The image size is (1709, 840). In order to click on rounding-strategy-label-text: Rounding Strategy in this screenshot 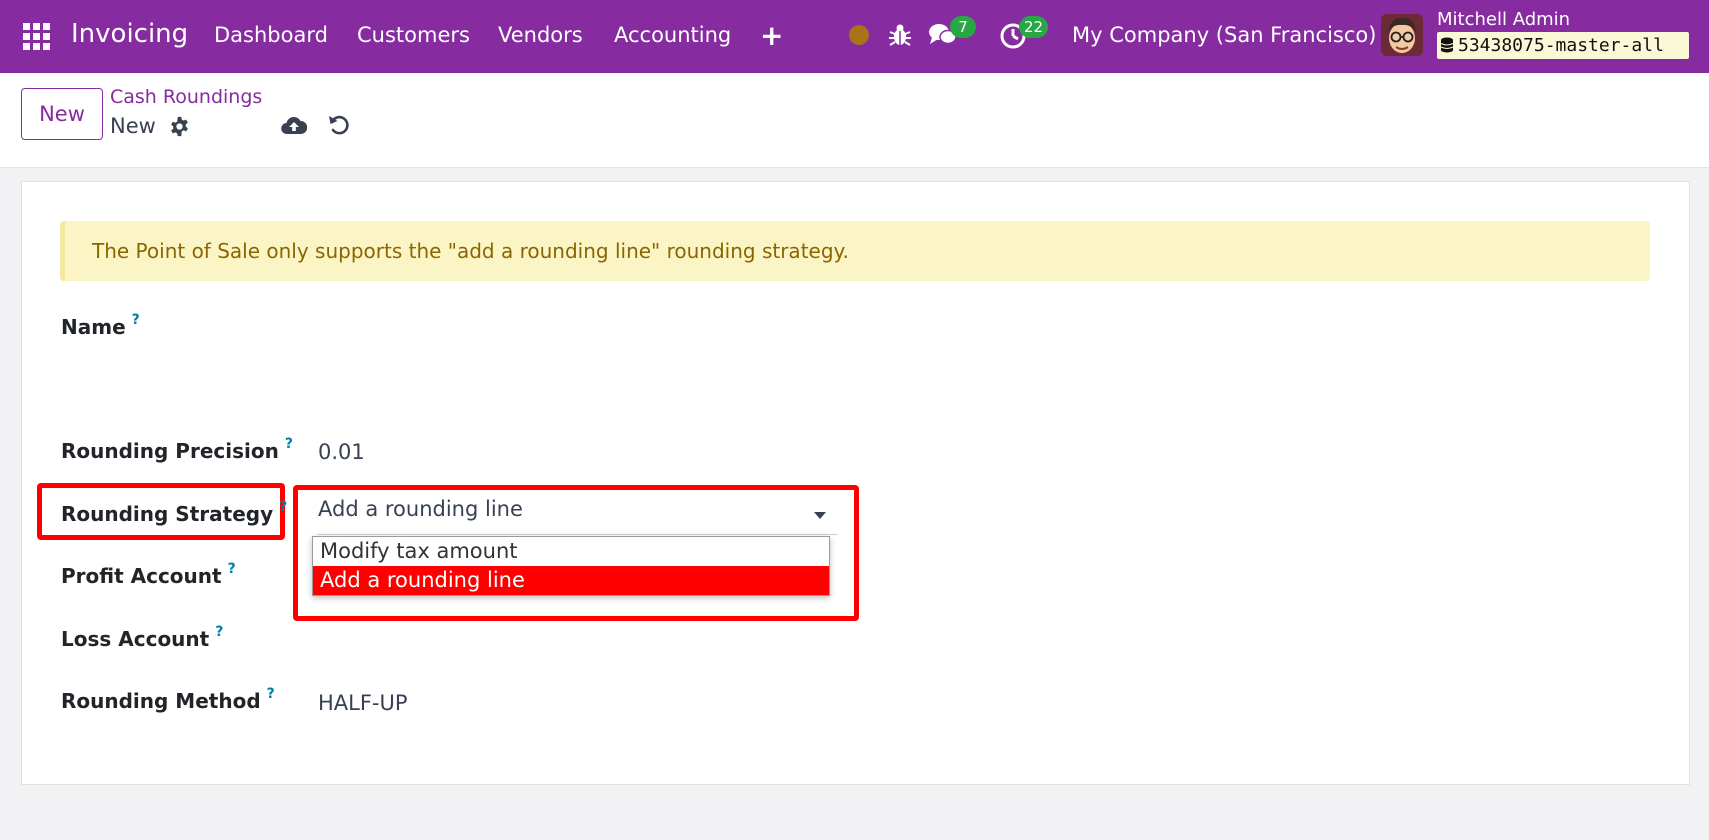, I will do `click(167, 514)`.